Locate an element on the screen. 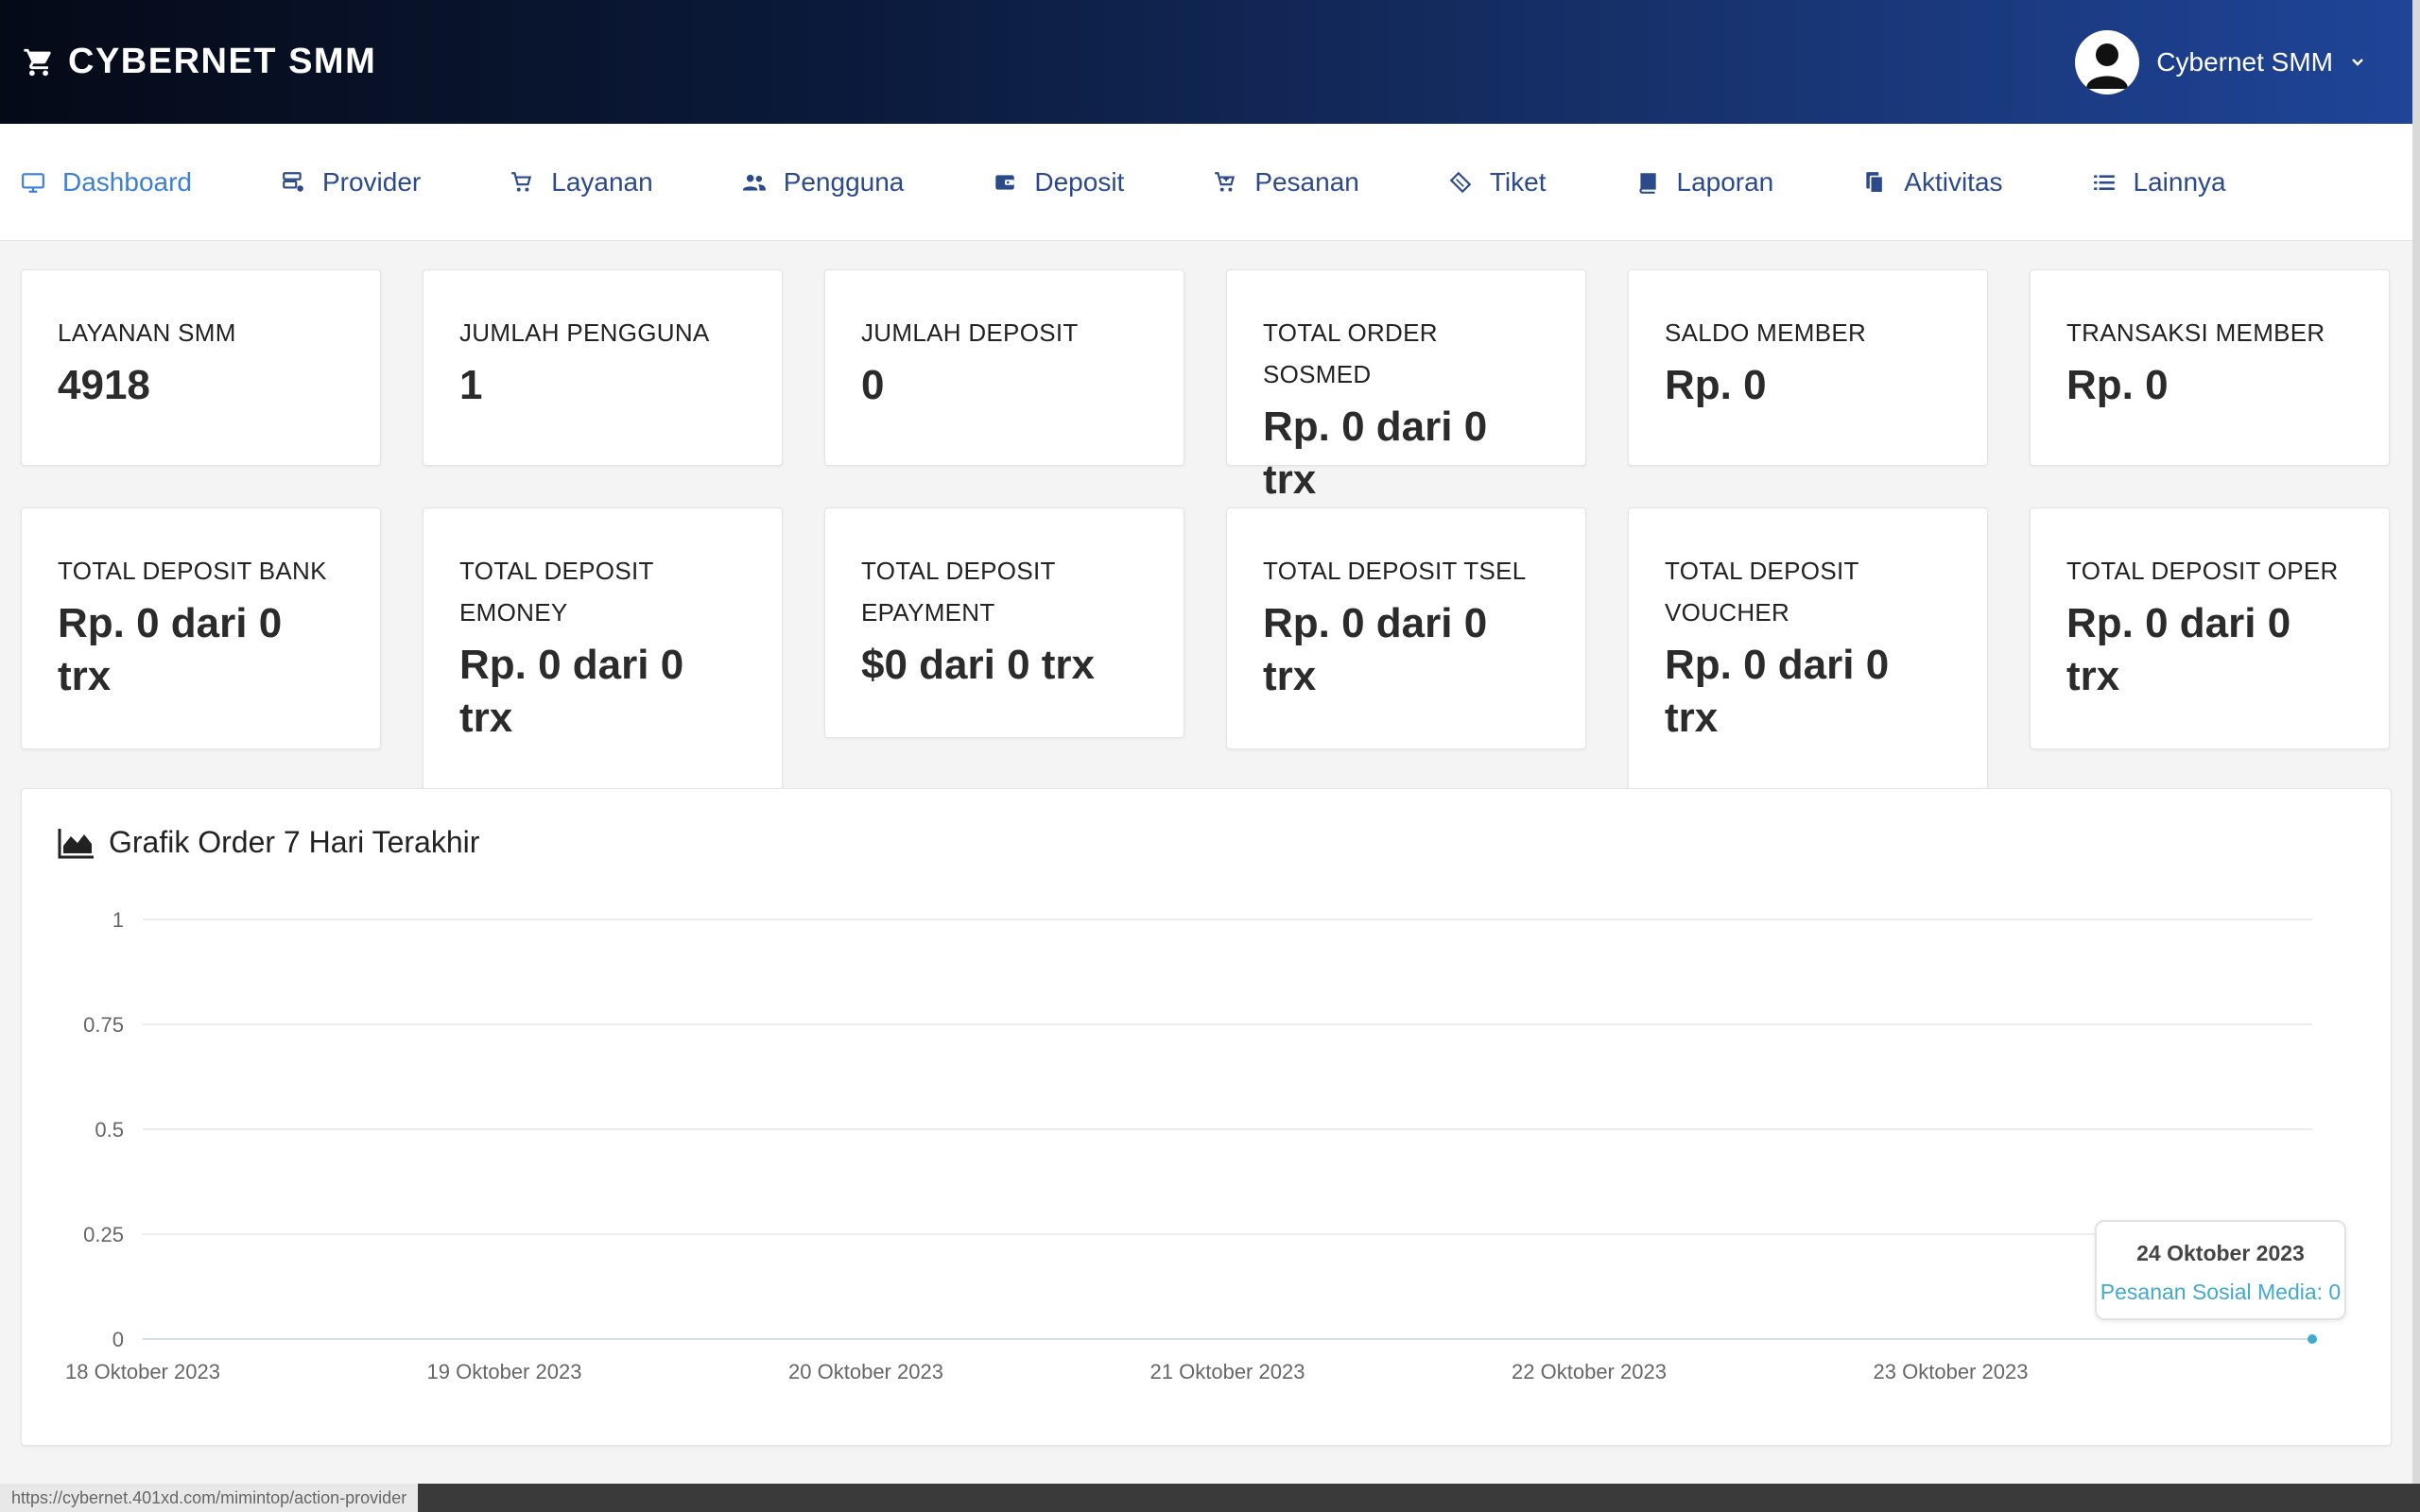 The height and width of the screenshot is (1512, 2420). top-header: CYBERNET SMM Cybernet SMM is located at coordinates (1206, 62).